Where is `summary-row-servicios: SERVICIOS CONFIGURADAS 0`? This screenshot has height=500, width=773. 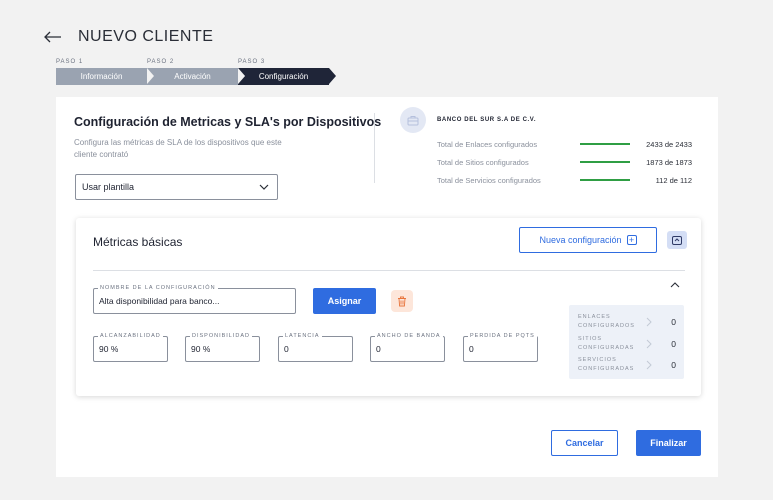
summary-row-servicios: SERVICIOS CONFIGURADAS 0 is located at coordinates (627, 365).